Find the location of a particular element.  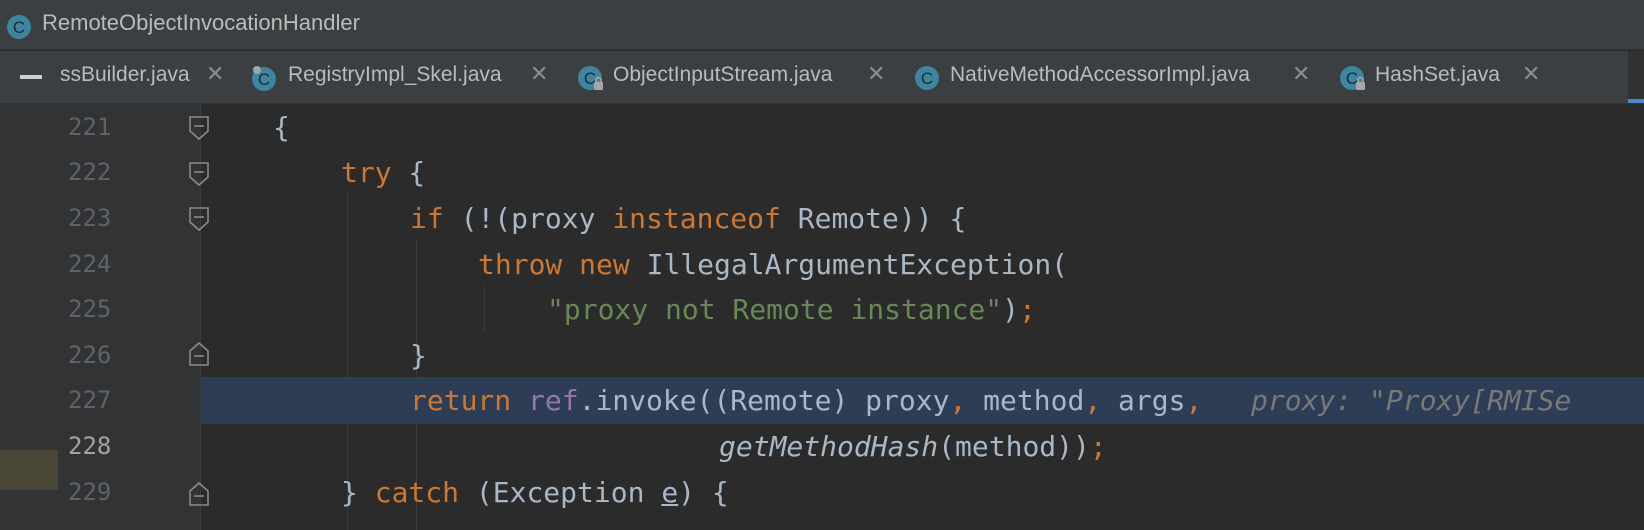

code-line: getMethodHash(method)); is located at coordinates (922, 446).